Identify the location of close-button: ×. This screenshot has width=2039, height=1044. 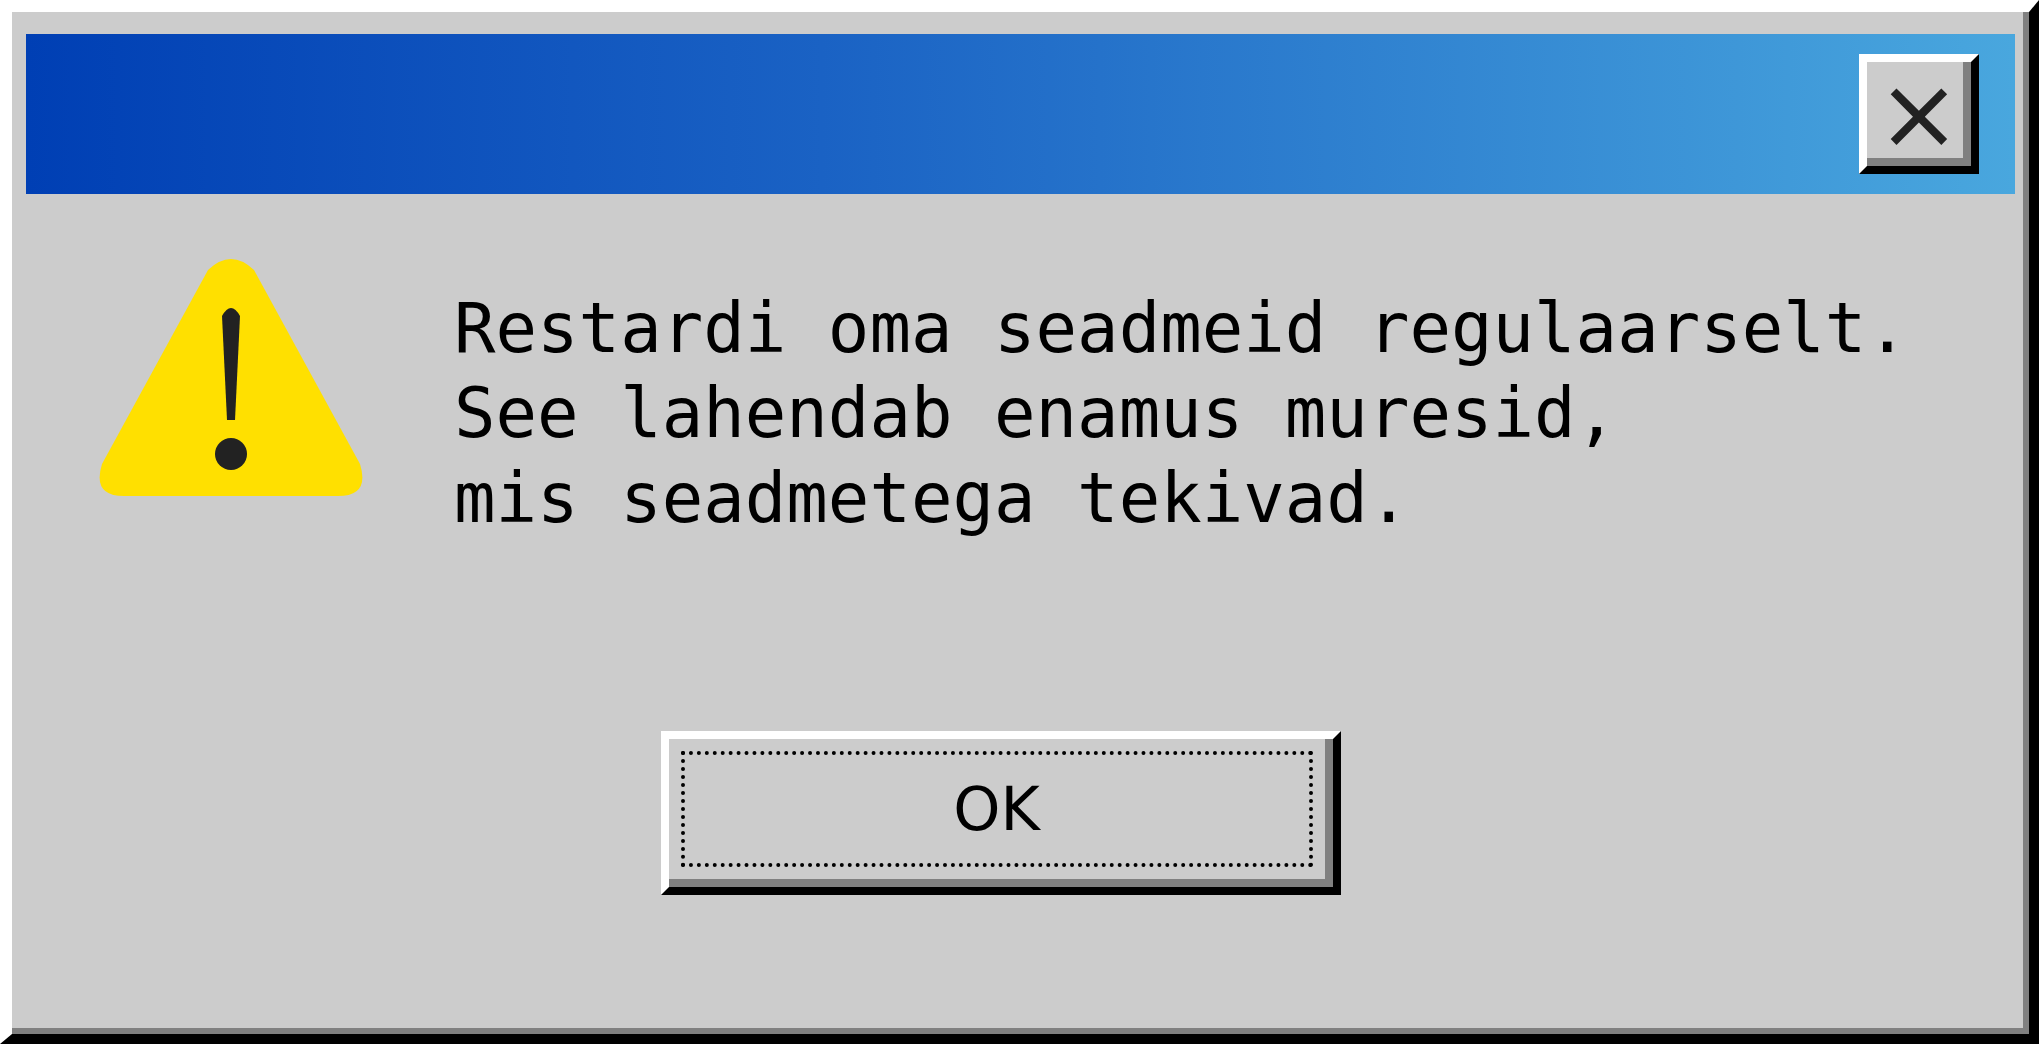
(1919, 114).